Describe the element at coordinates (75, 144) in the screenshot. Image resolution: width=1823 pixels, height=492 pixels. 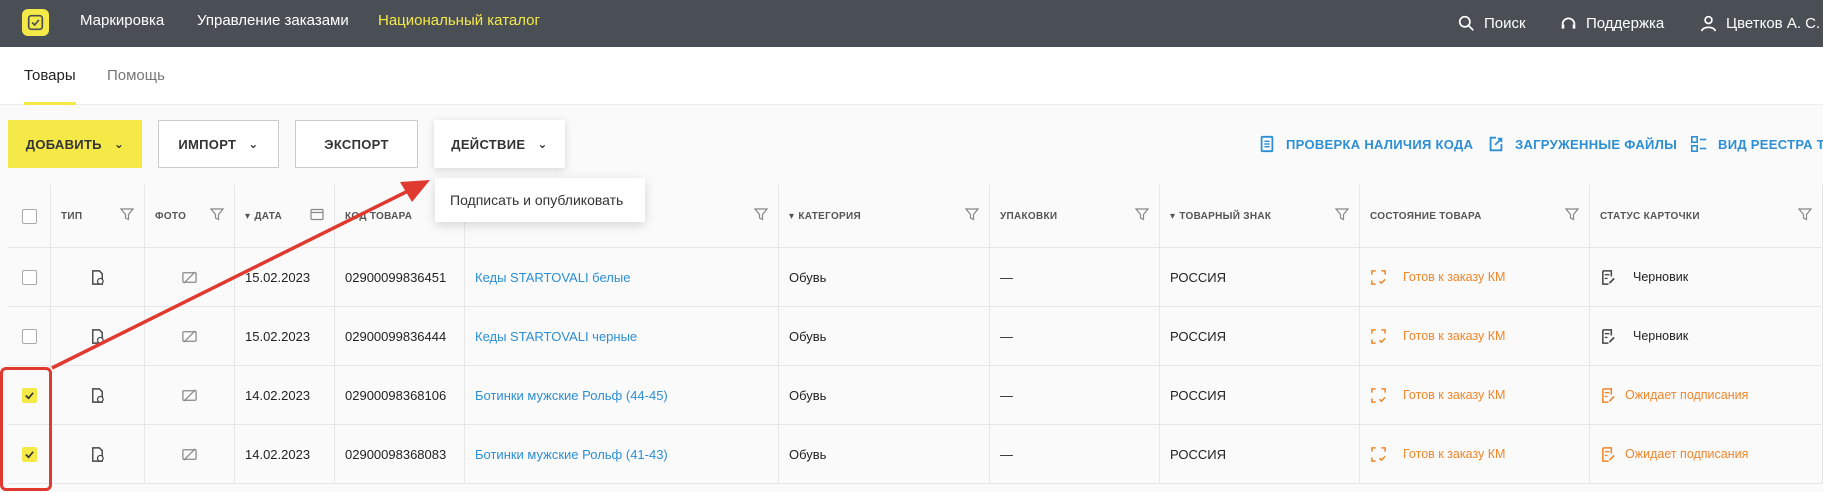
I see `add-button: ДОБАВИТЬ ⌄` at that location.